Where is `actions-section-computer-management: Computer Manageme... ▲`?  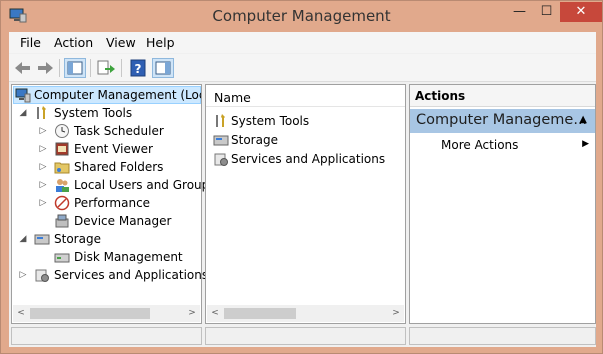 actions-section-computer-management: Computer Manageme... ▲ is located at coordinates (502, 121).